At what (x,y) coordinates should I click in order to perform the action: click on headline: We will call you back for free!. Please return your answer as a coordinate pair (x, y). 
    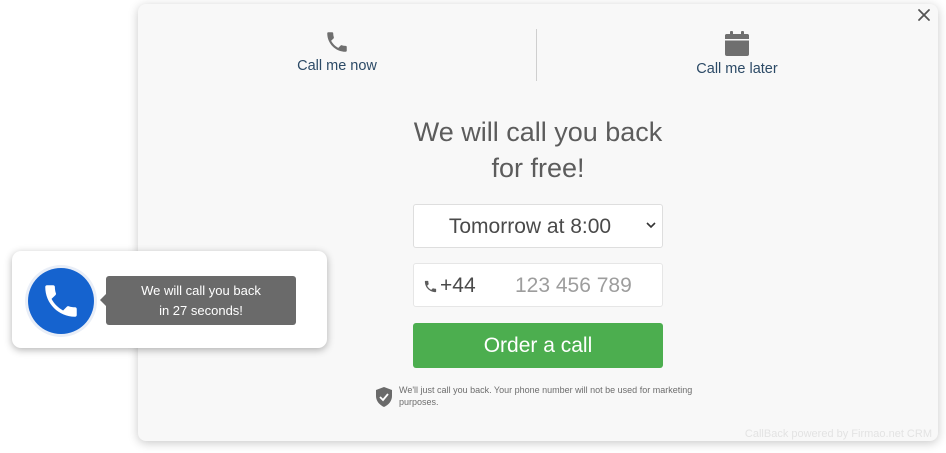
    Looking at the image, I should click on (538, 150).